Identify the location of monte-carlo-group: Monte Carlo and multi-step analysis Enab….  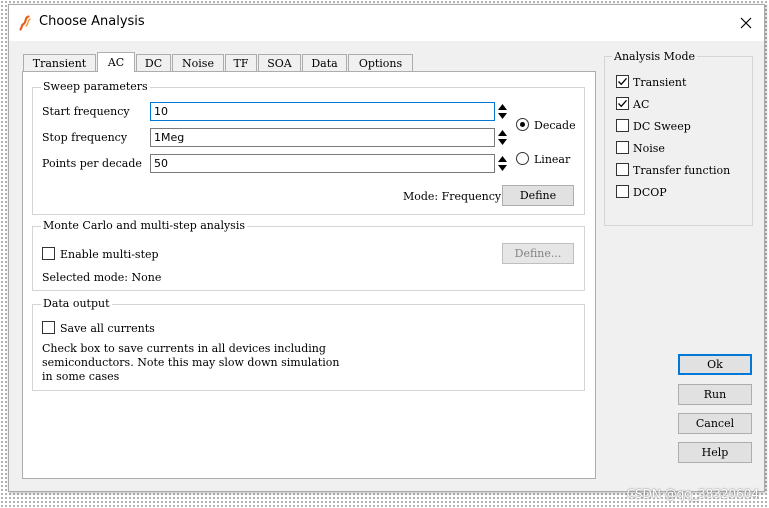
(308, 255).